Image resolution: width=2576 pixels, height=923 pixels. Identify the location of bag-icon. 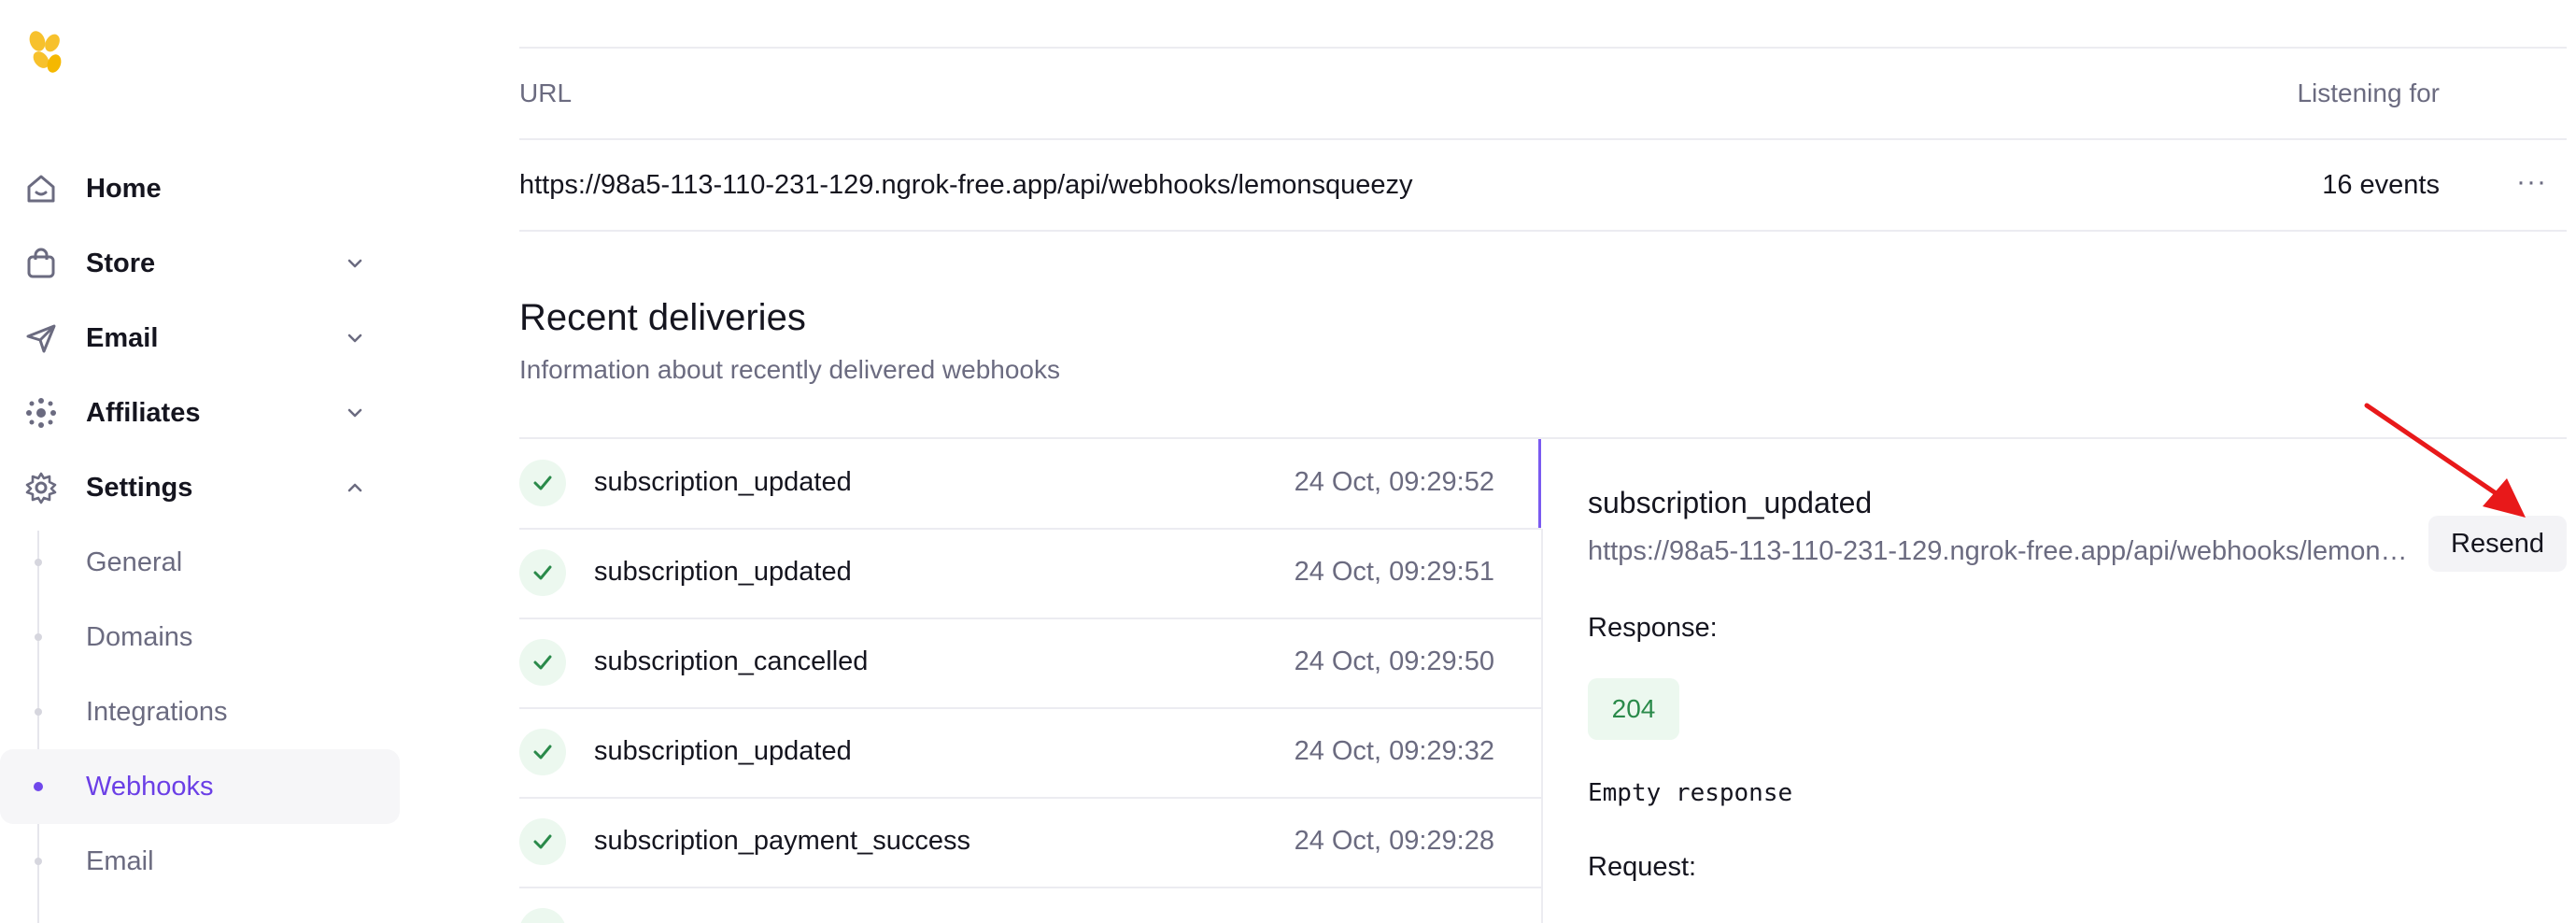
(41, 263).